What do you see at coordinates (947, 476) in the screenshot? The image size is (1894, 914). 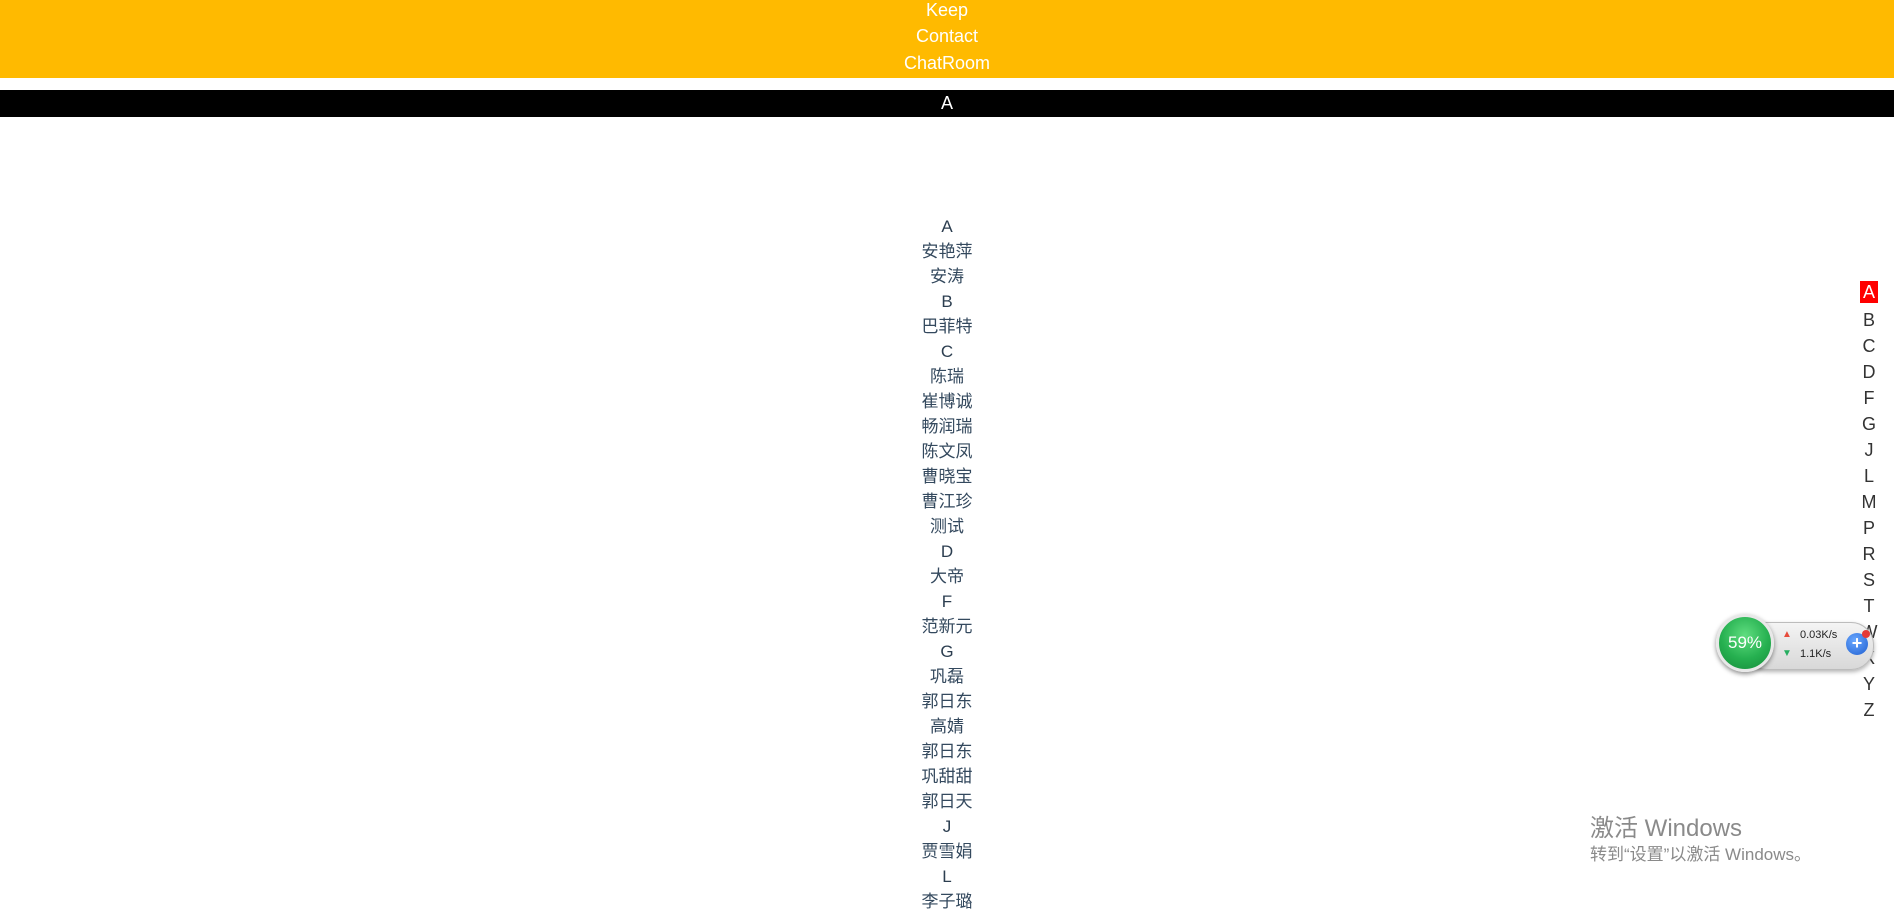 I see `contact-item: 曹晓宝` at bounding box center [947, 476].